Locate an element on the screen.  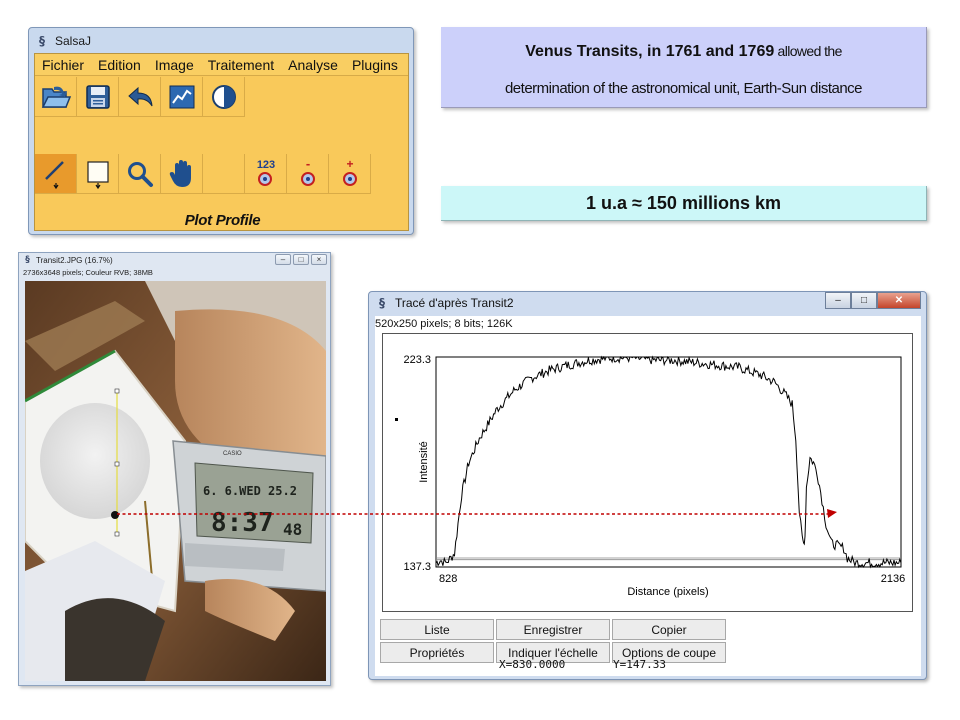
hand-icon is located at coordinates (180, 173).